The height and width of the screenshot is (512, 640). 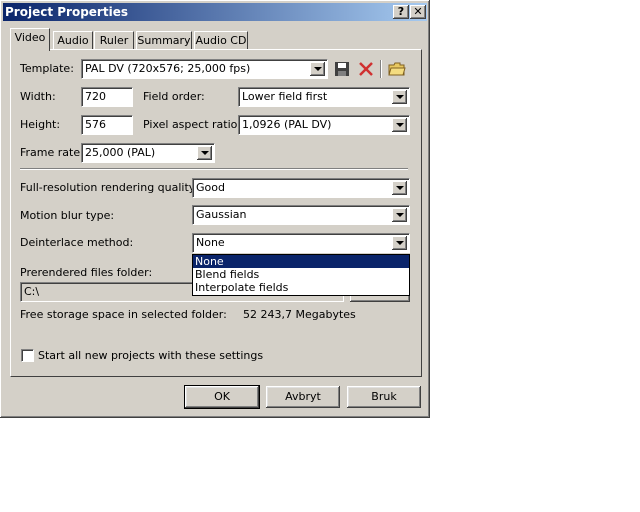 What do you see at coordinates (174, 96) in the screenshot?
I see `field-order-label: Field order:` at bounding box center [174, 96].